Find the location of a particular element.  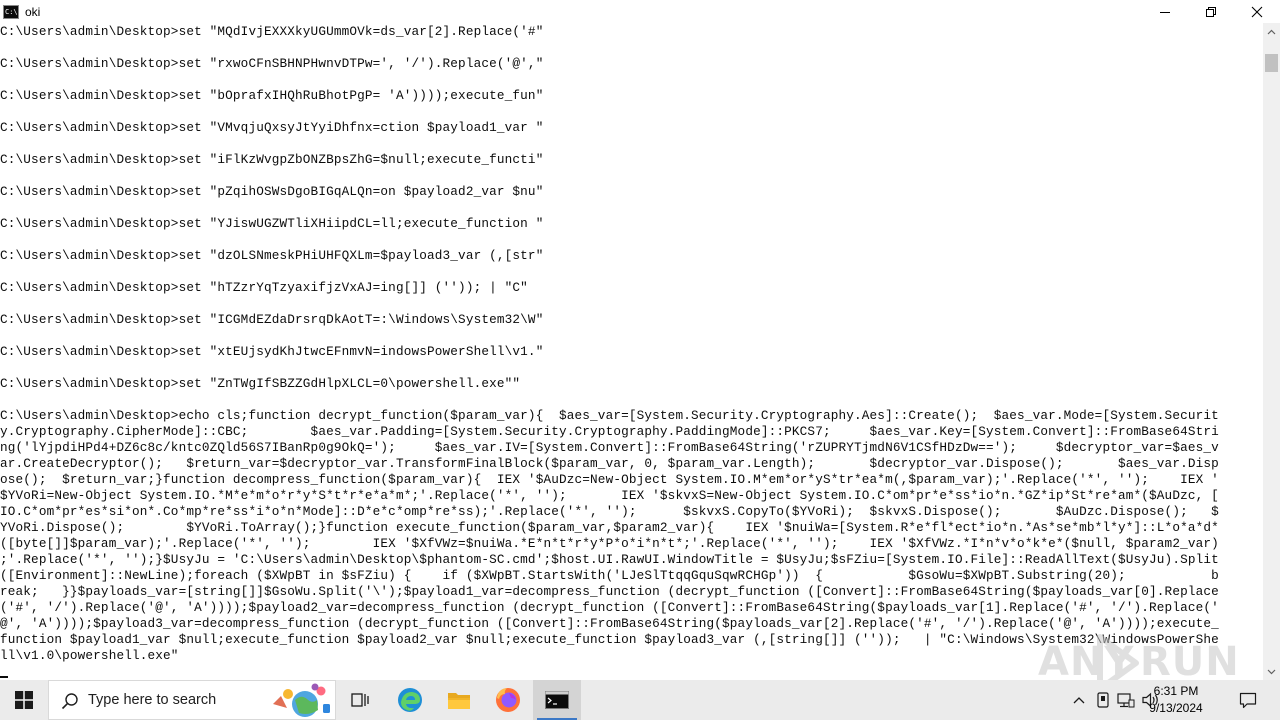

text-cursor is located at coordinates (4, 677).